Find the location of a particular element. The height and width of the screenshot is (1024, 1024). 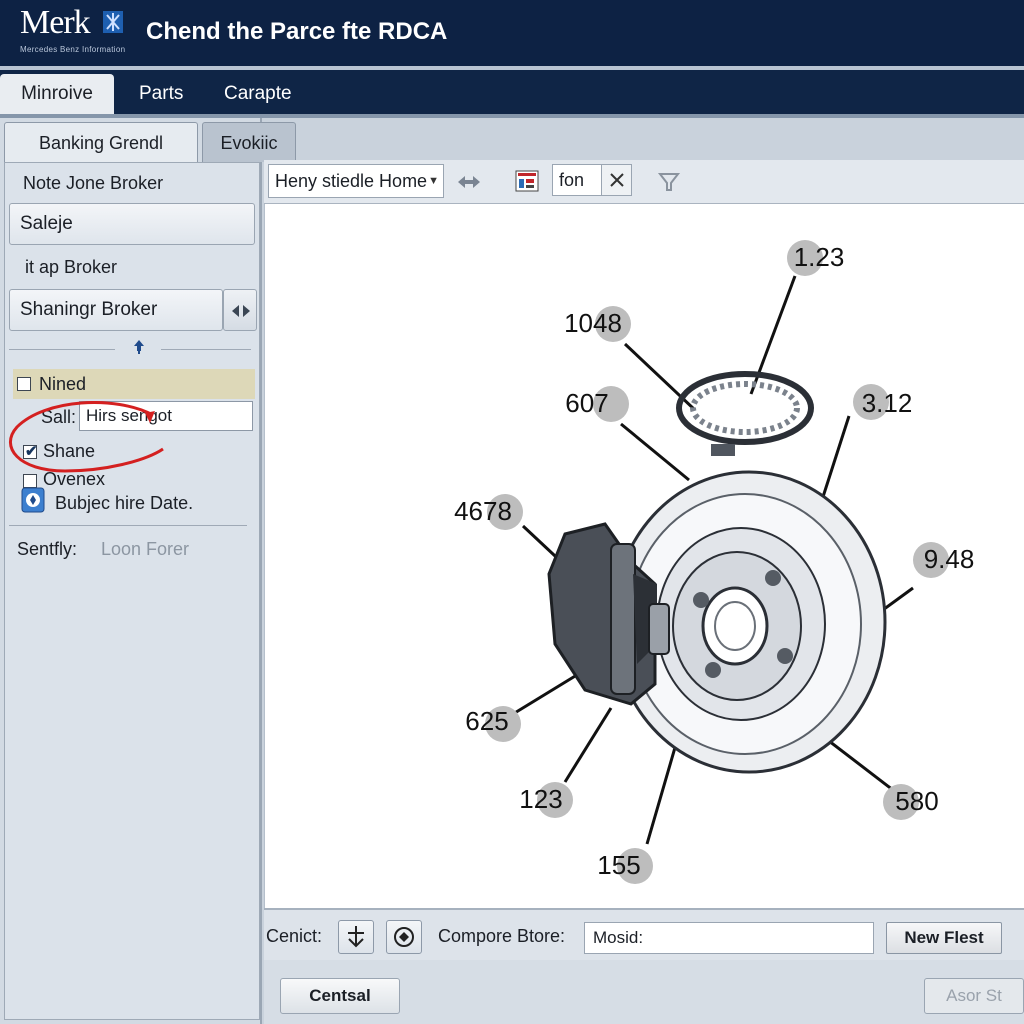

align-down-icon is located at coordinates (356, 937).